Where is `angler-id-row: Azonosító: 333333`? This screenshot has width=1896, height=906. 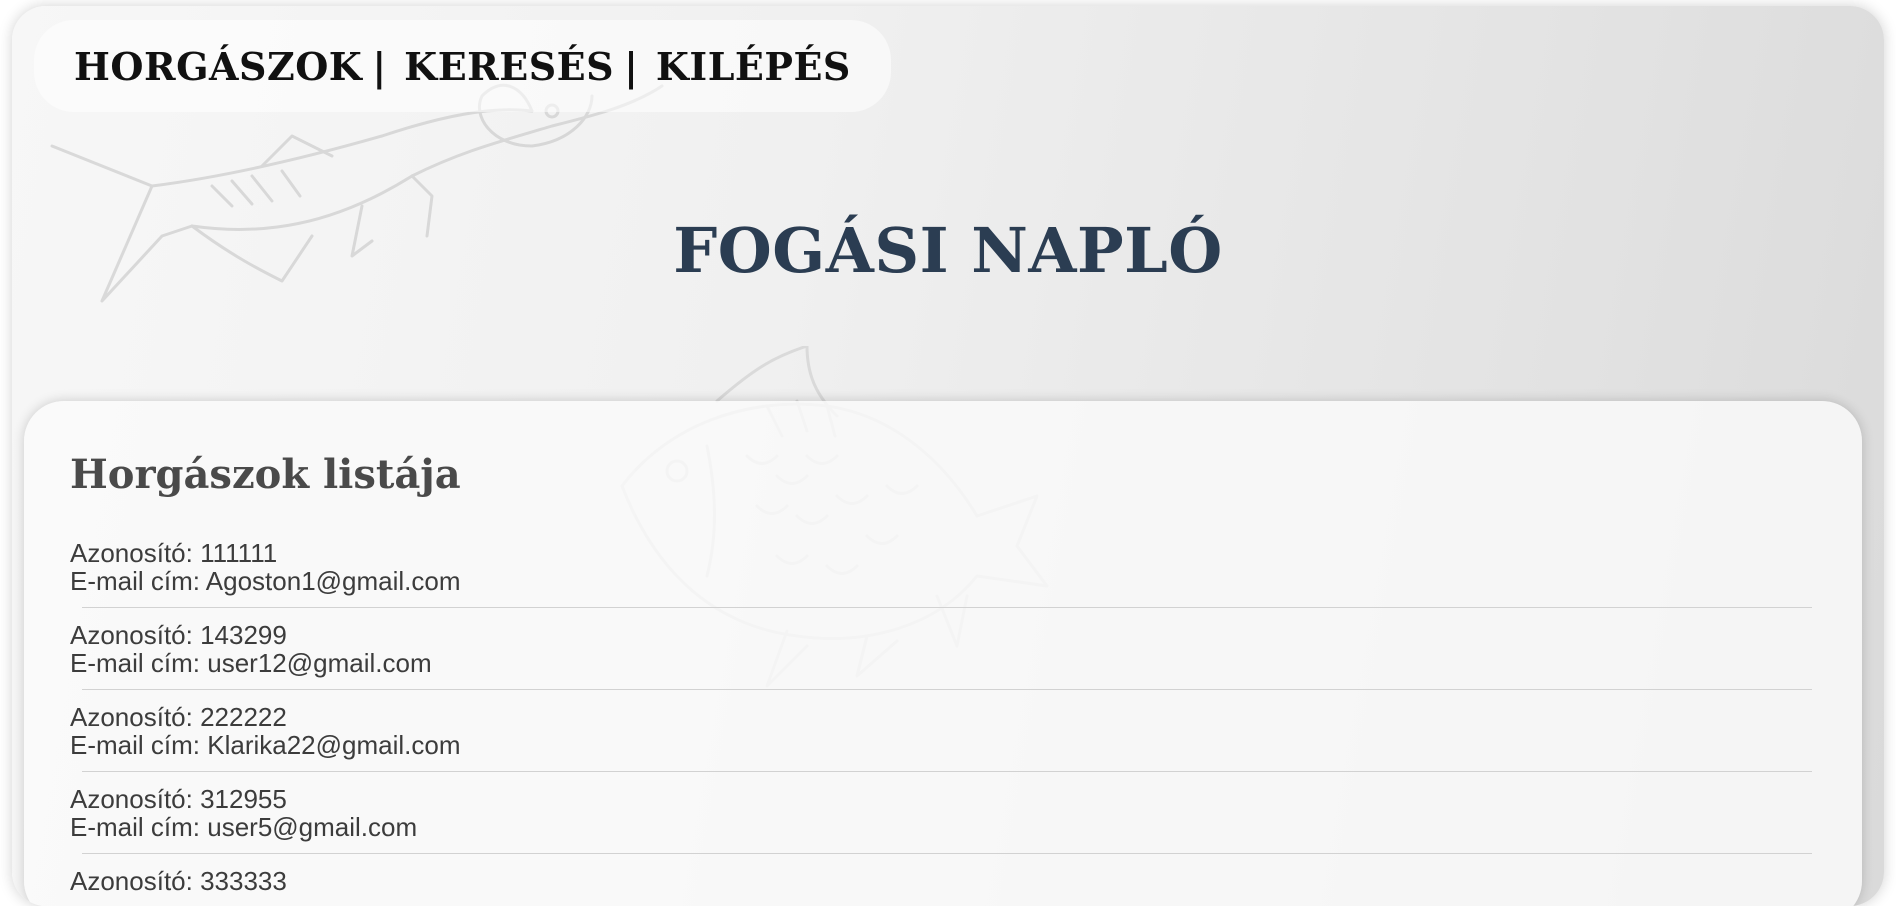
angler-id-row: Azonosító: 333333 is located at coordinates (178, 881).